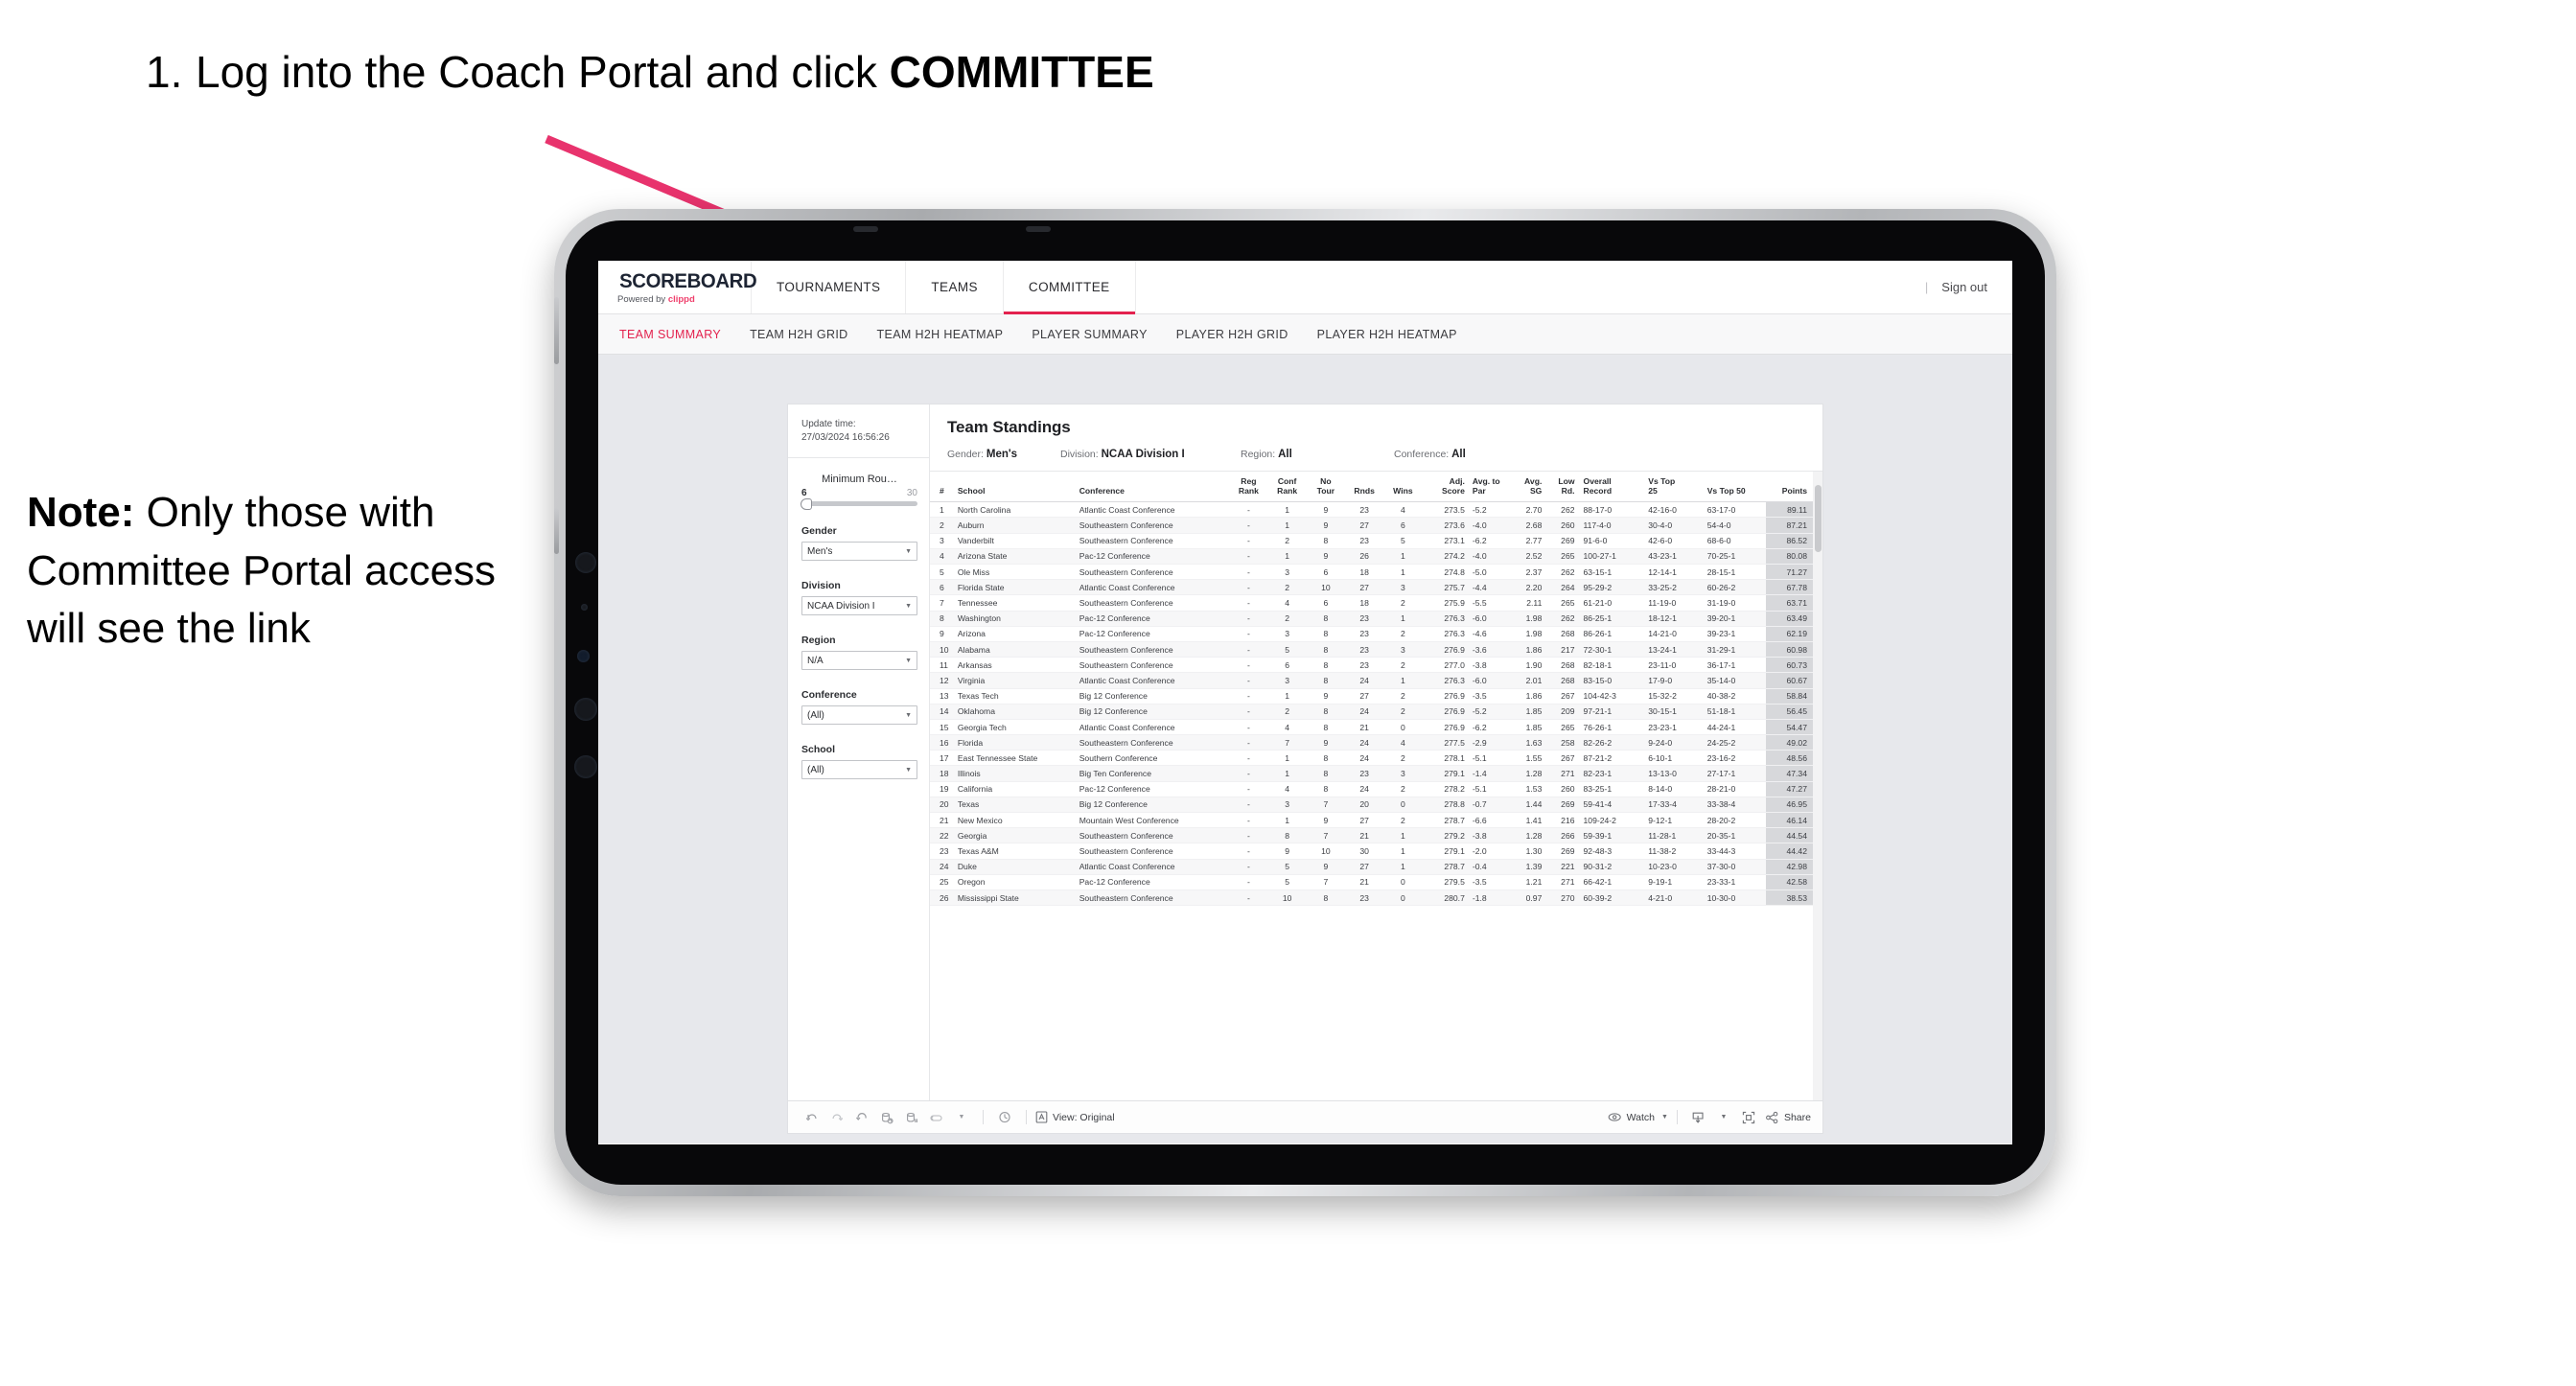 Image resolution: width=2576 pixels, height=1386 pixels. What do you see at coordinates (1969, 287) in the screenshot?
I see `sign-out-button: | Sign out` at bounding box center [1969, 287].